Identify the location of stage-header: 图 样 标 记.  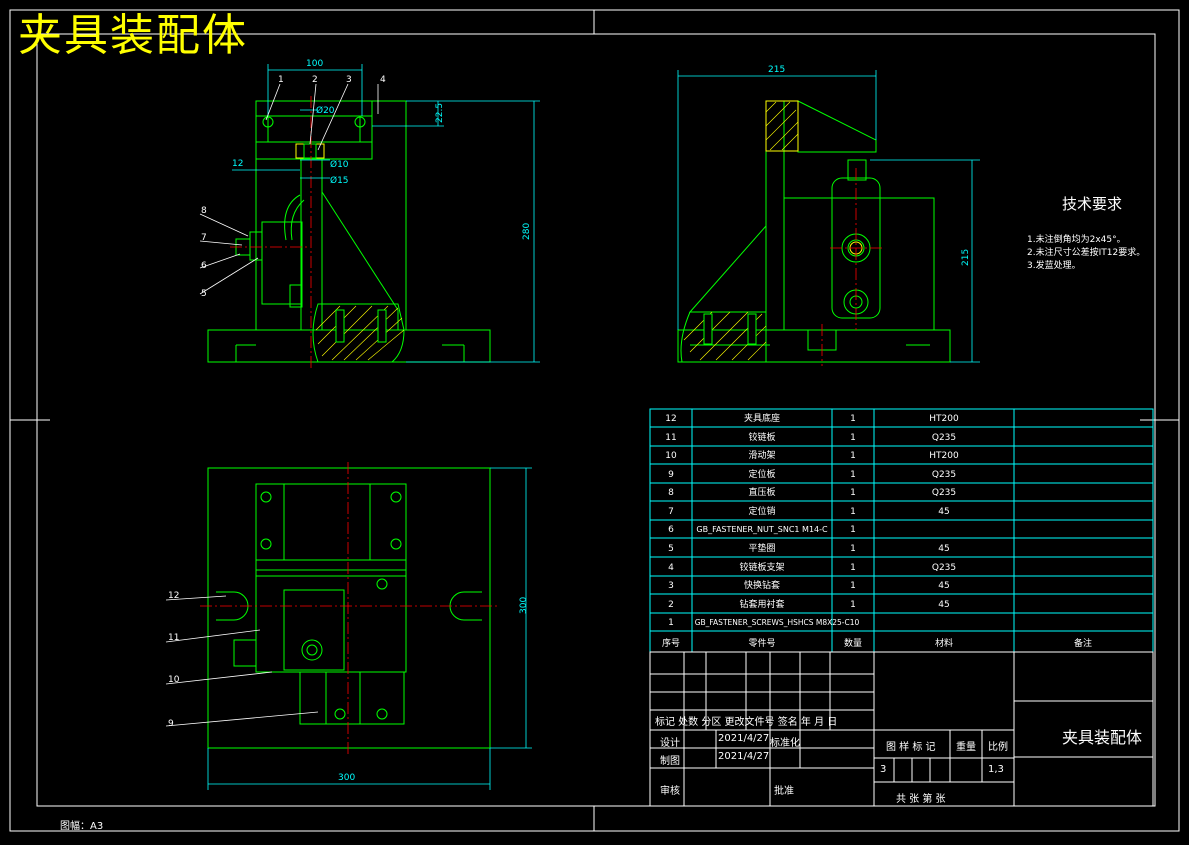
(911, 747).